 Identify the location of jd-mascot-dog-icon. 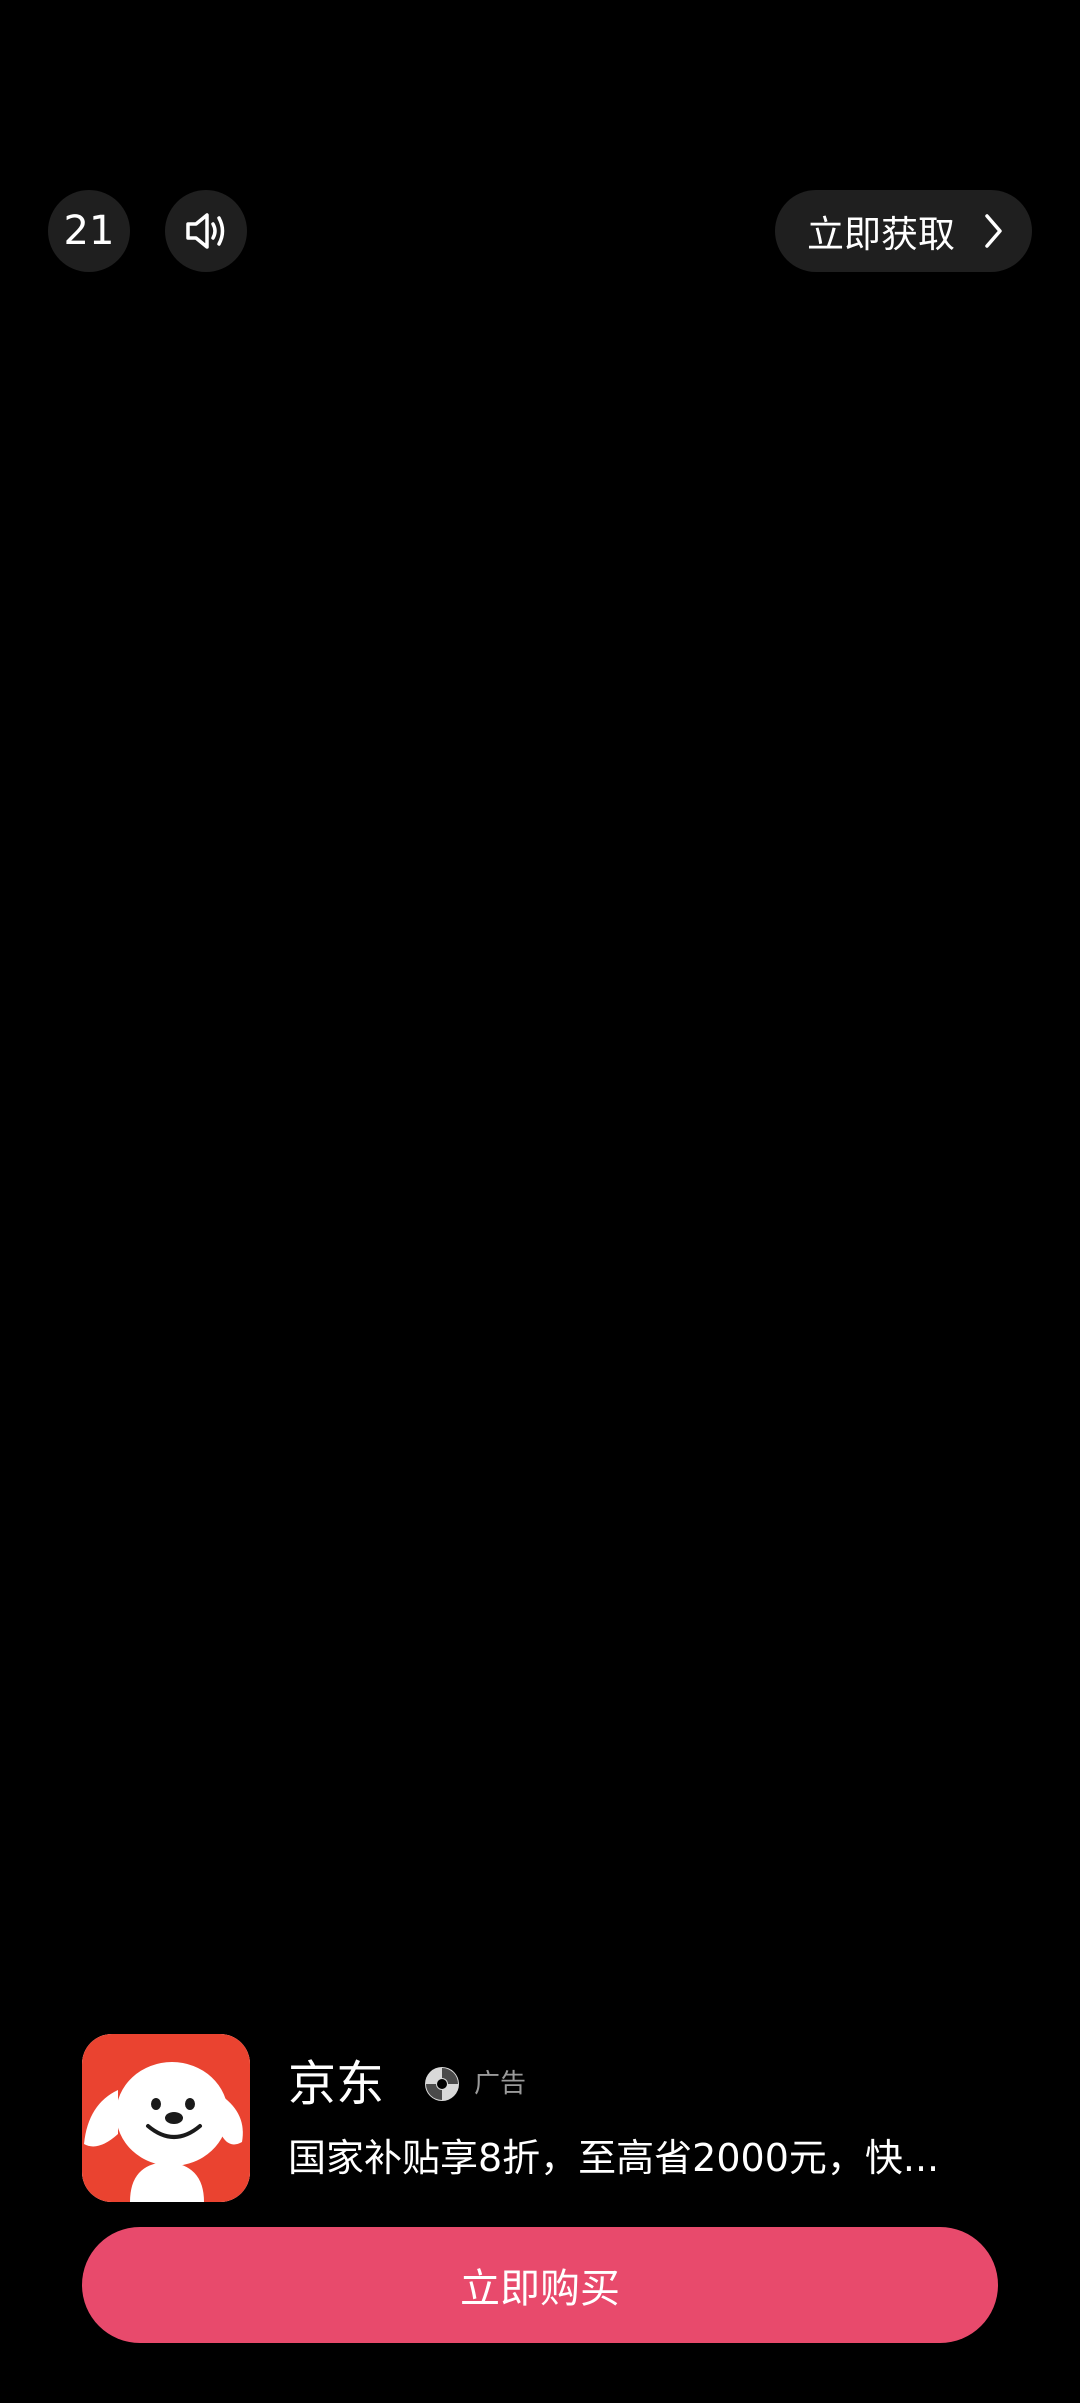
(166, 2118).